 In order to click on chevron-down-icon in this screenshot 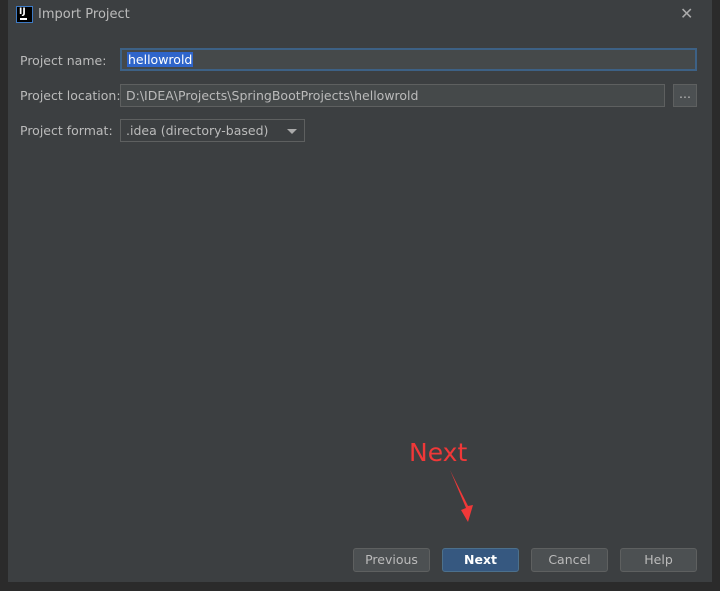, I will do `click(292, 131)`.